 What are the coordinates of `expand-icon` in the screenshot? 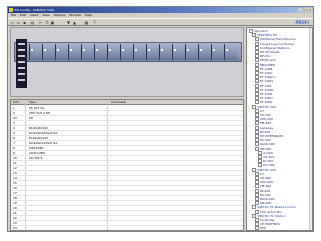 It's located at (257, 228).